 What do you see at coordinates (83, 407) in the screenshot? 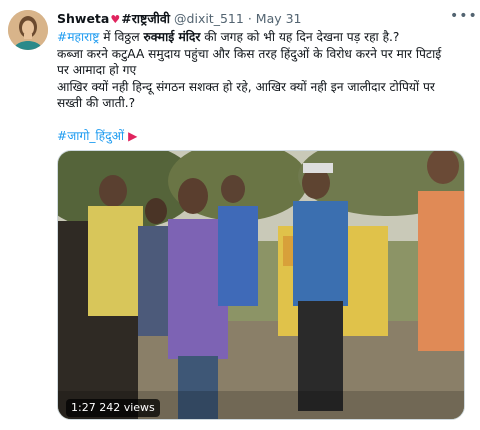
I see `video-duration: 1:27` at bounding box center [83, 407].